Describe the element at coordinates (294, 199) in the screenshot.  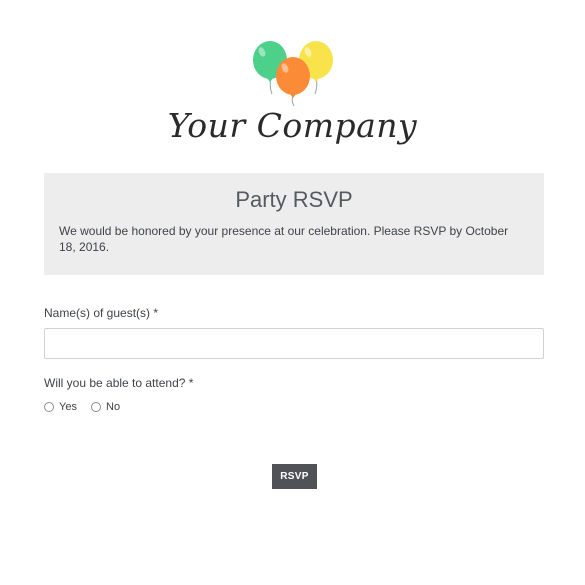
I see `form-title: Party RSVP` at that location.